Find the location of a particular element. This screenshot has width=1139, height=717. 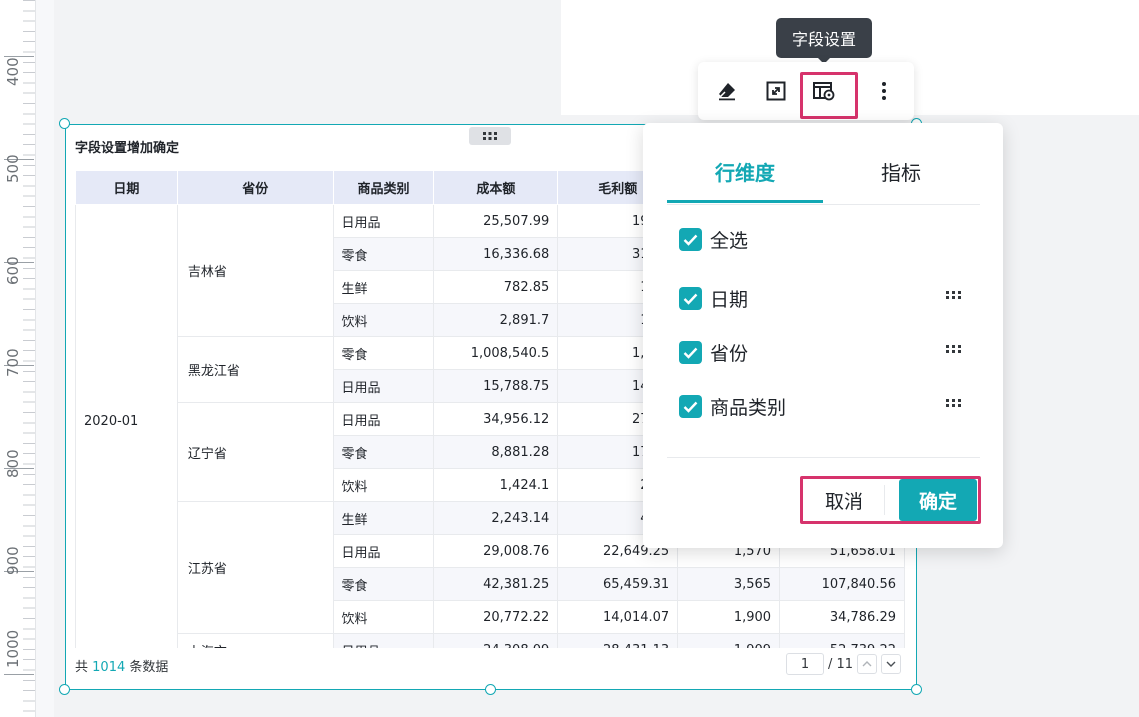

field-item-date: 日期 is located at coordinates (713, 298).